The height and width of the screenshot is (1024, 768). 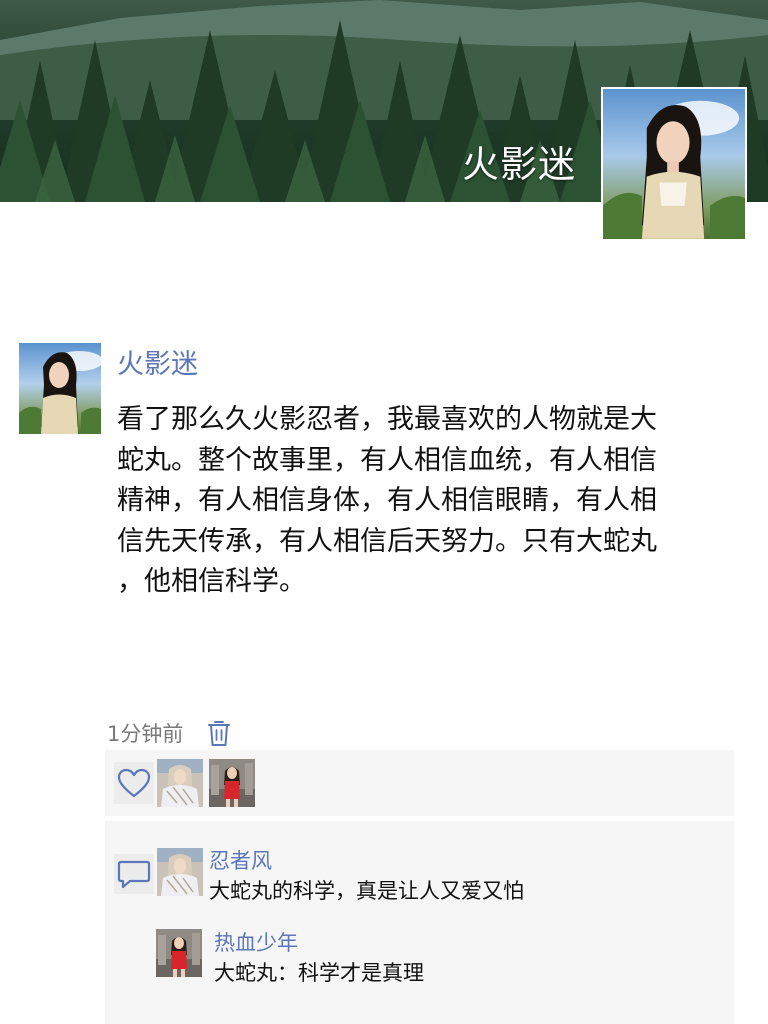 What do you see at coordinates (387, 541) in the screenshot?
I see `post-line: 信先天传承，有人相信后天努力。只有大蛇丸` at bounding box center [387, 541].